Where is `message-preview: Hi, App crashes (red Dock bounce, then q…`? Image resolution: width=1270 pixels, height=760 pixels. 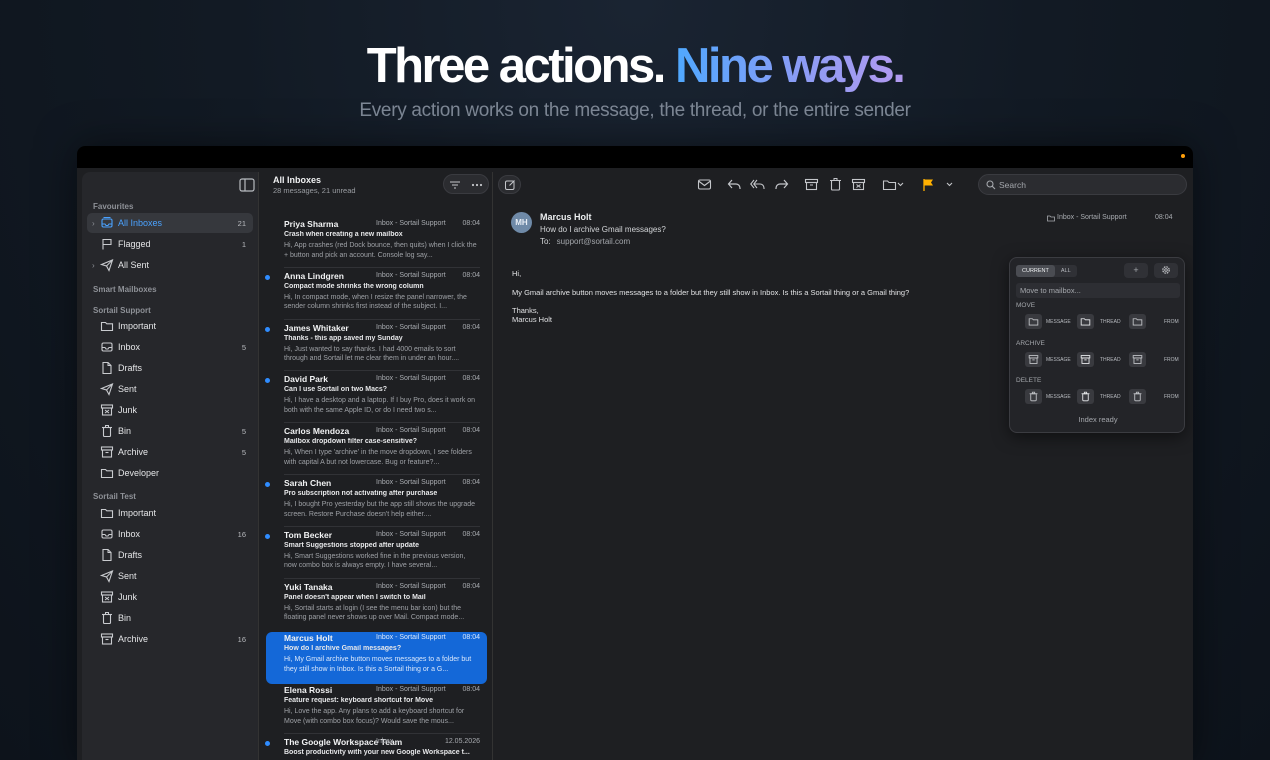
message-preview: Hi, App crashes (red Dock bounce, then q… is located at coordinates (380, 250).